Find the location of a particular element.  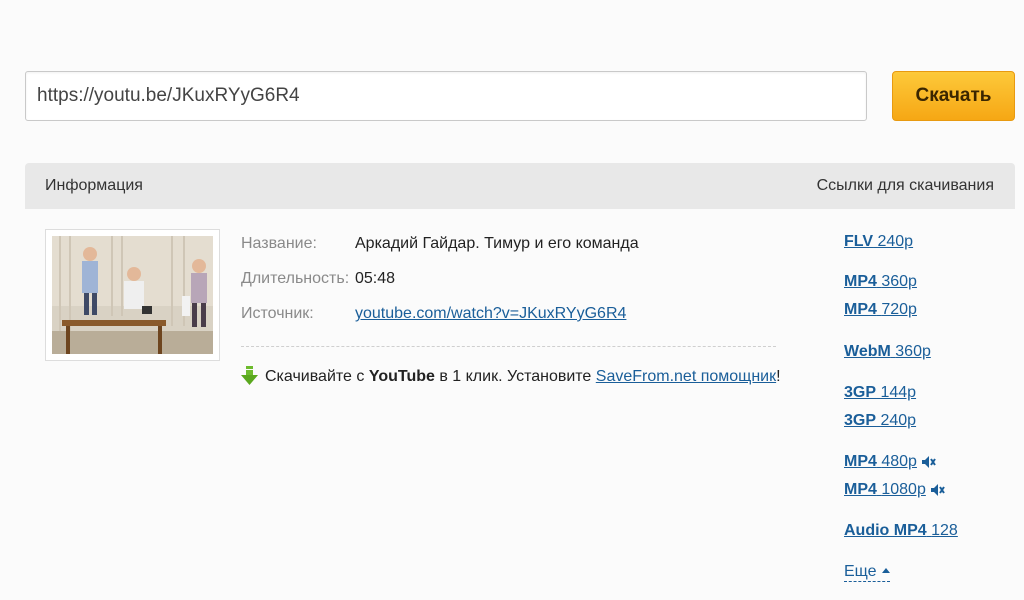

promo-text-1: Скачивайте с is located at coordinates (317, 376).